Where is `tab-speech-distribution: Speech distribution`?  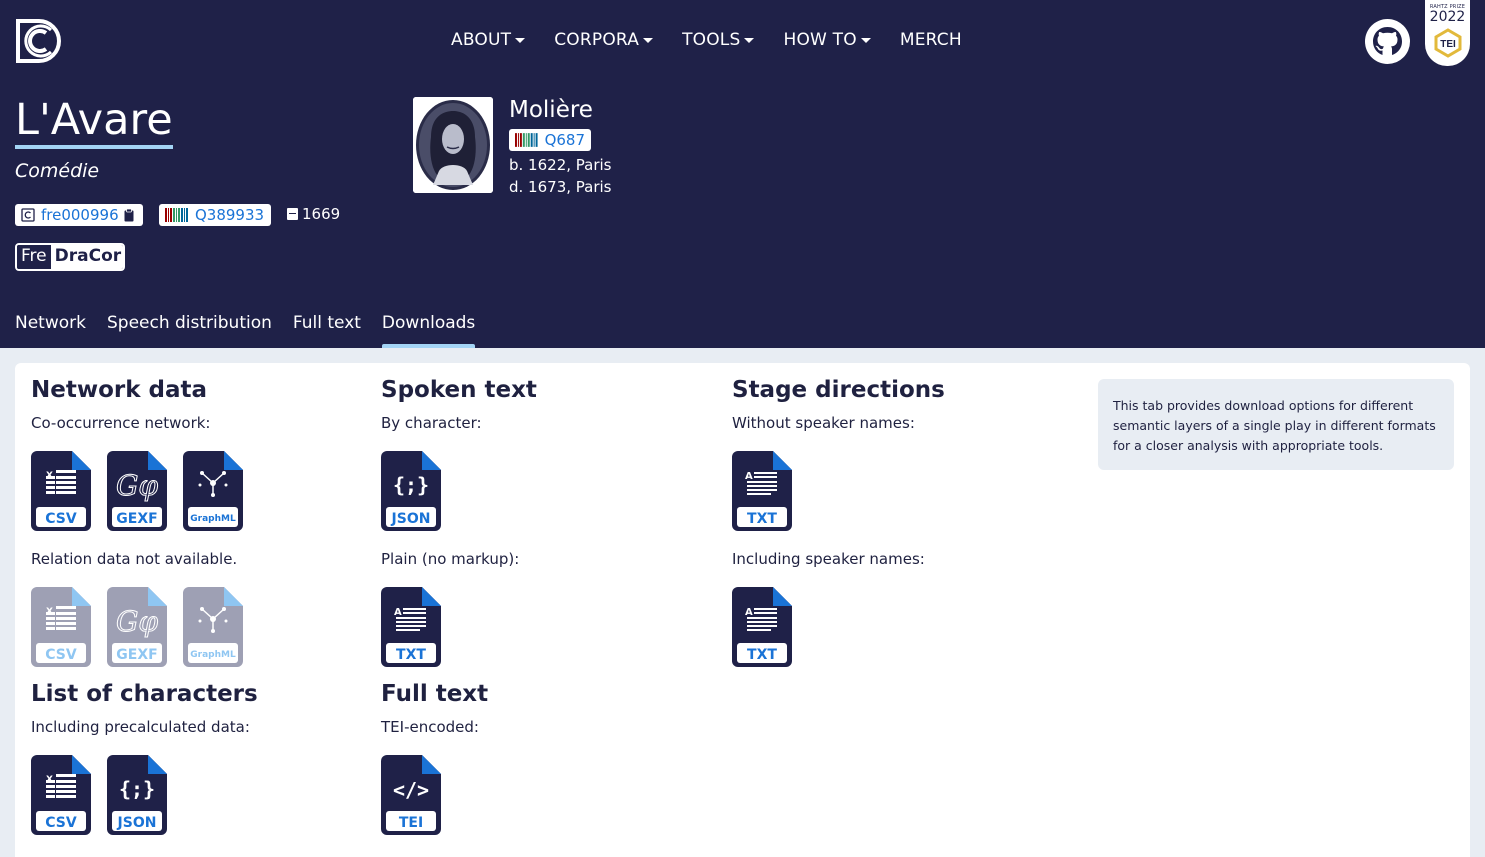
tab-speech-distribution: Speech distribution is located at coordinates (189, 330).